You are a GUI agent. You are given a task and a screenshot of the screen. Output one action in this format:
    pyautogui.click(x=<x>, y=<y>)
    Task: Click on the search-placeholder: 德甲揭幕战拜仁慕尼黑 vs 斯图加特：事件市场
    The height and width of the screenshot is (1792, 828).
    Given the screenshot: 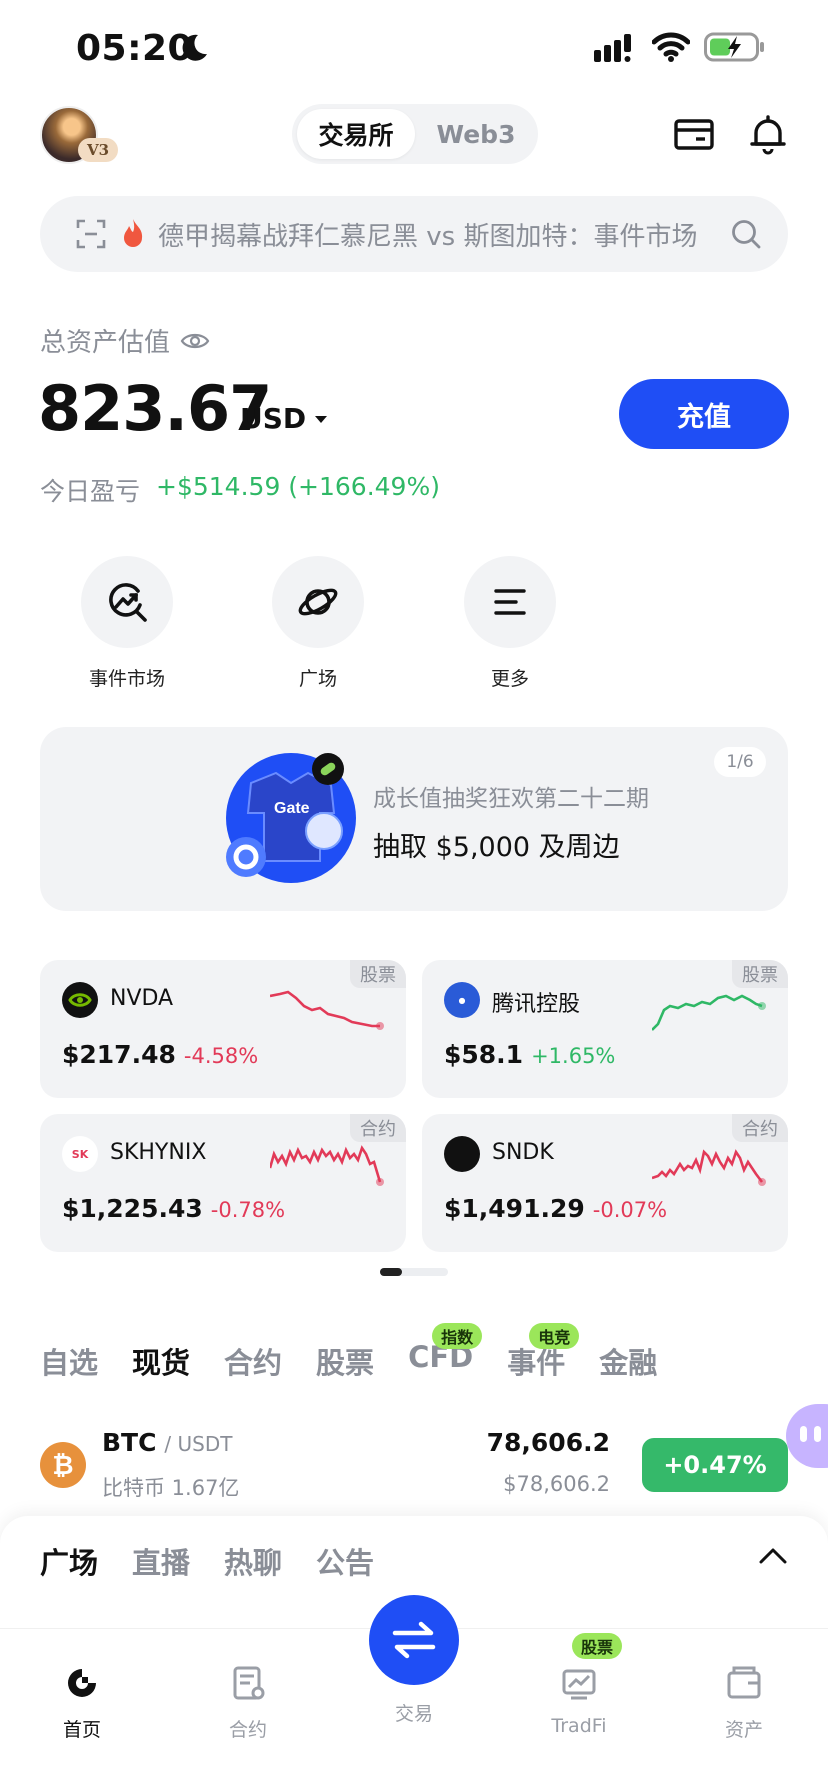 What is the action you would take?
    pyautogui.click(x=428, y=237)
    